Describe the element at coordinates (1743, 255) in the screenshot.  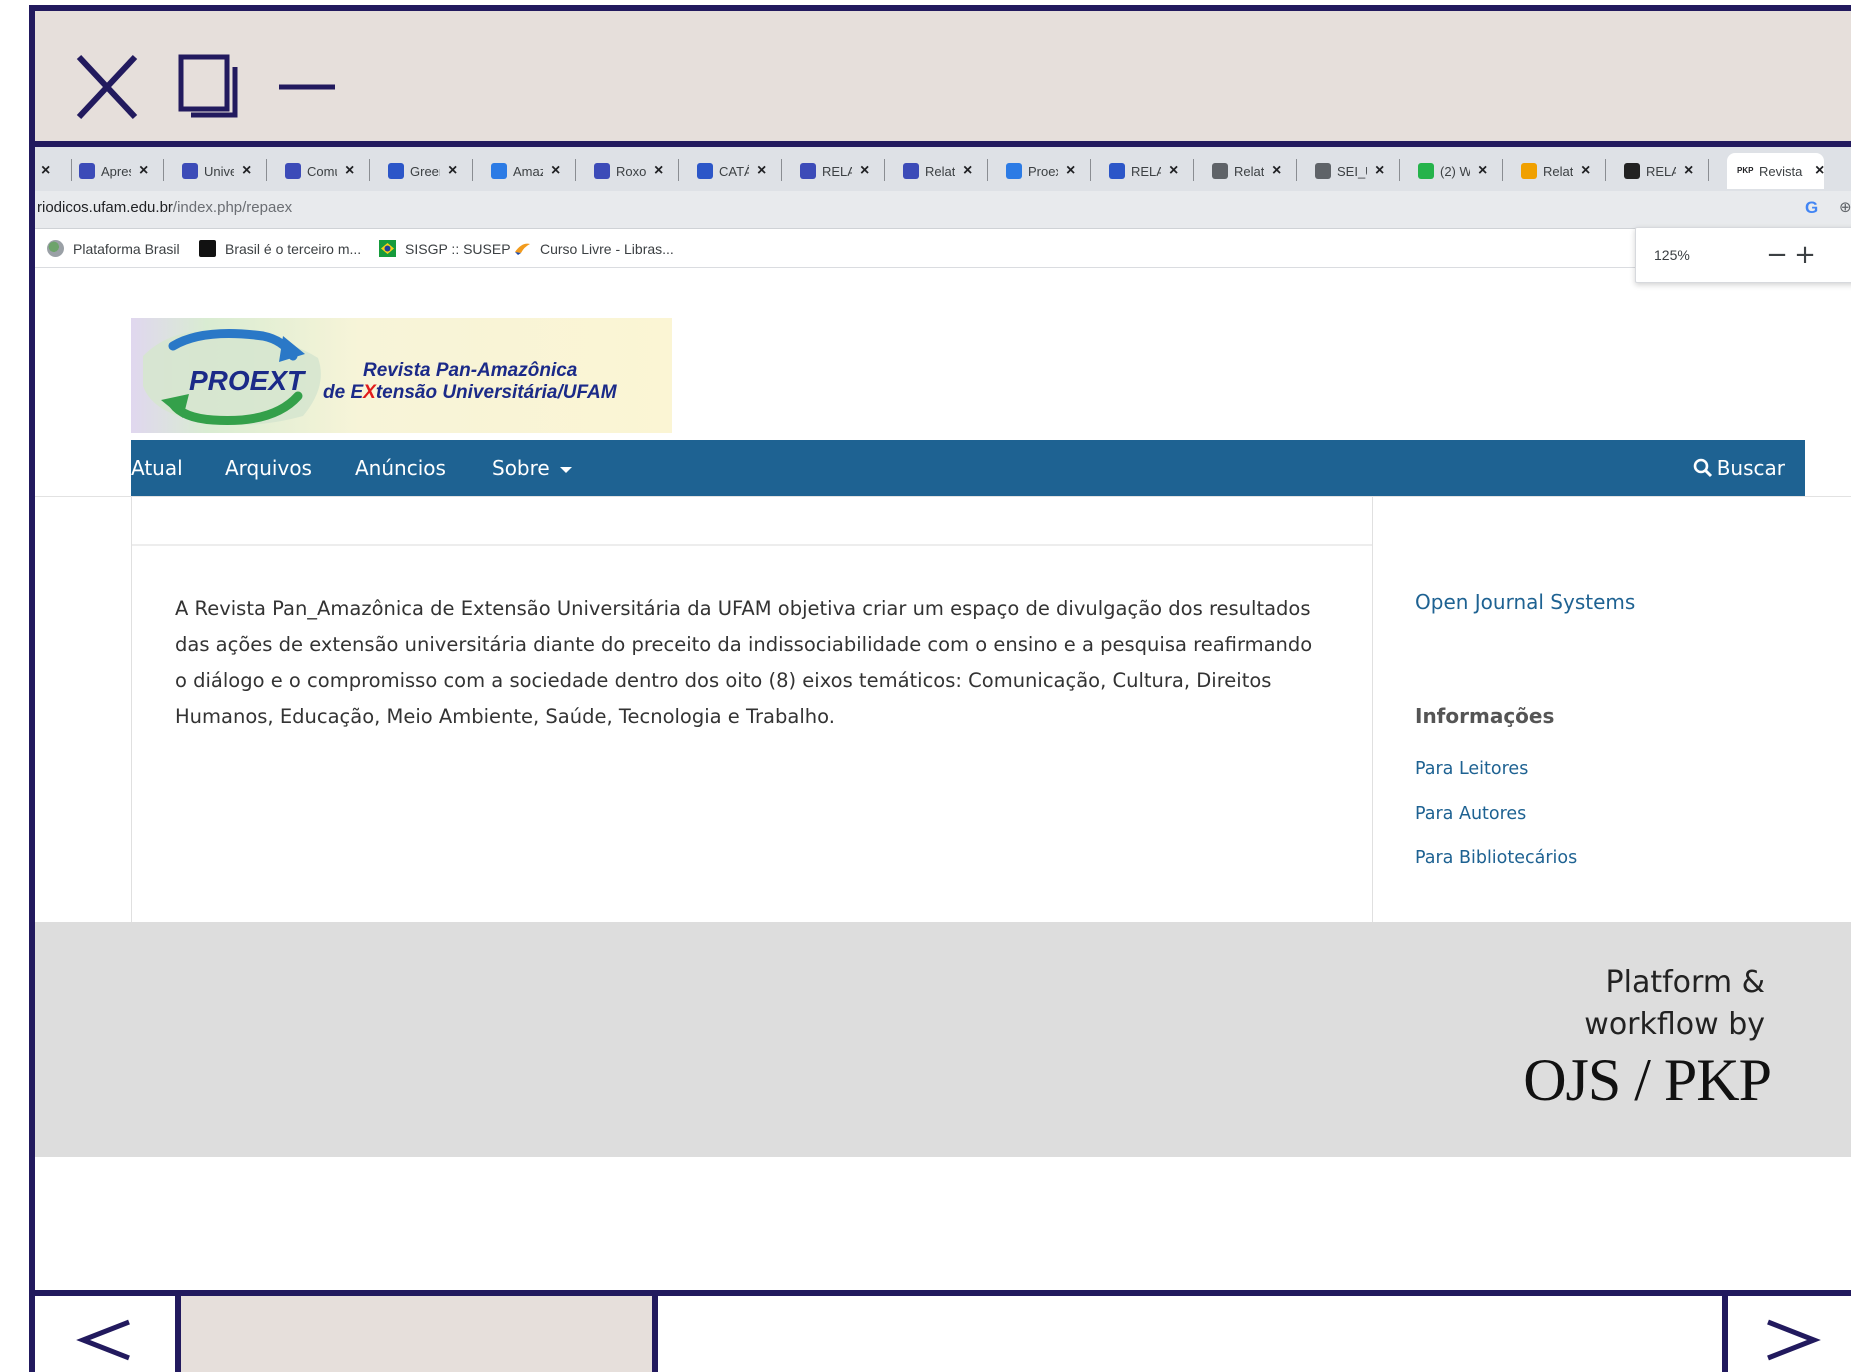
I see `zoom-popup: 125% − +` at that location.